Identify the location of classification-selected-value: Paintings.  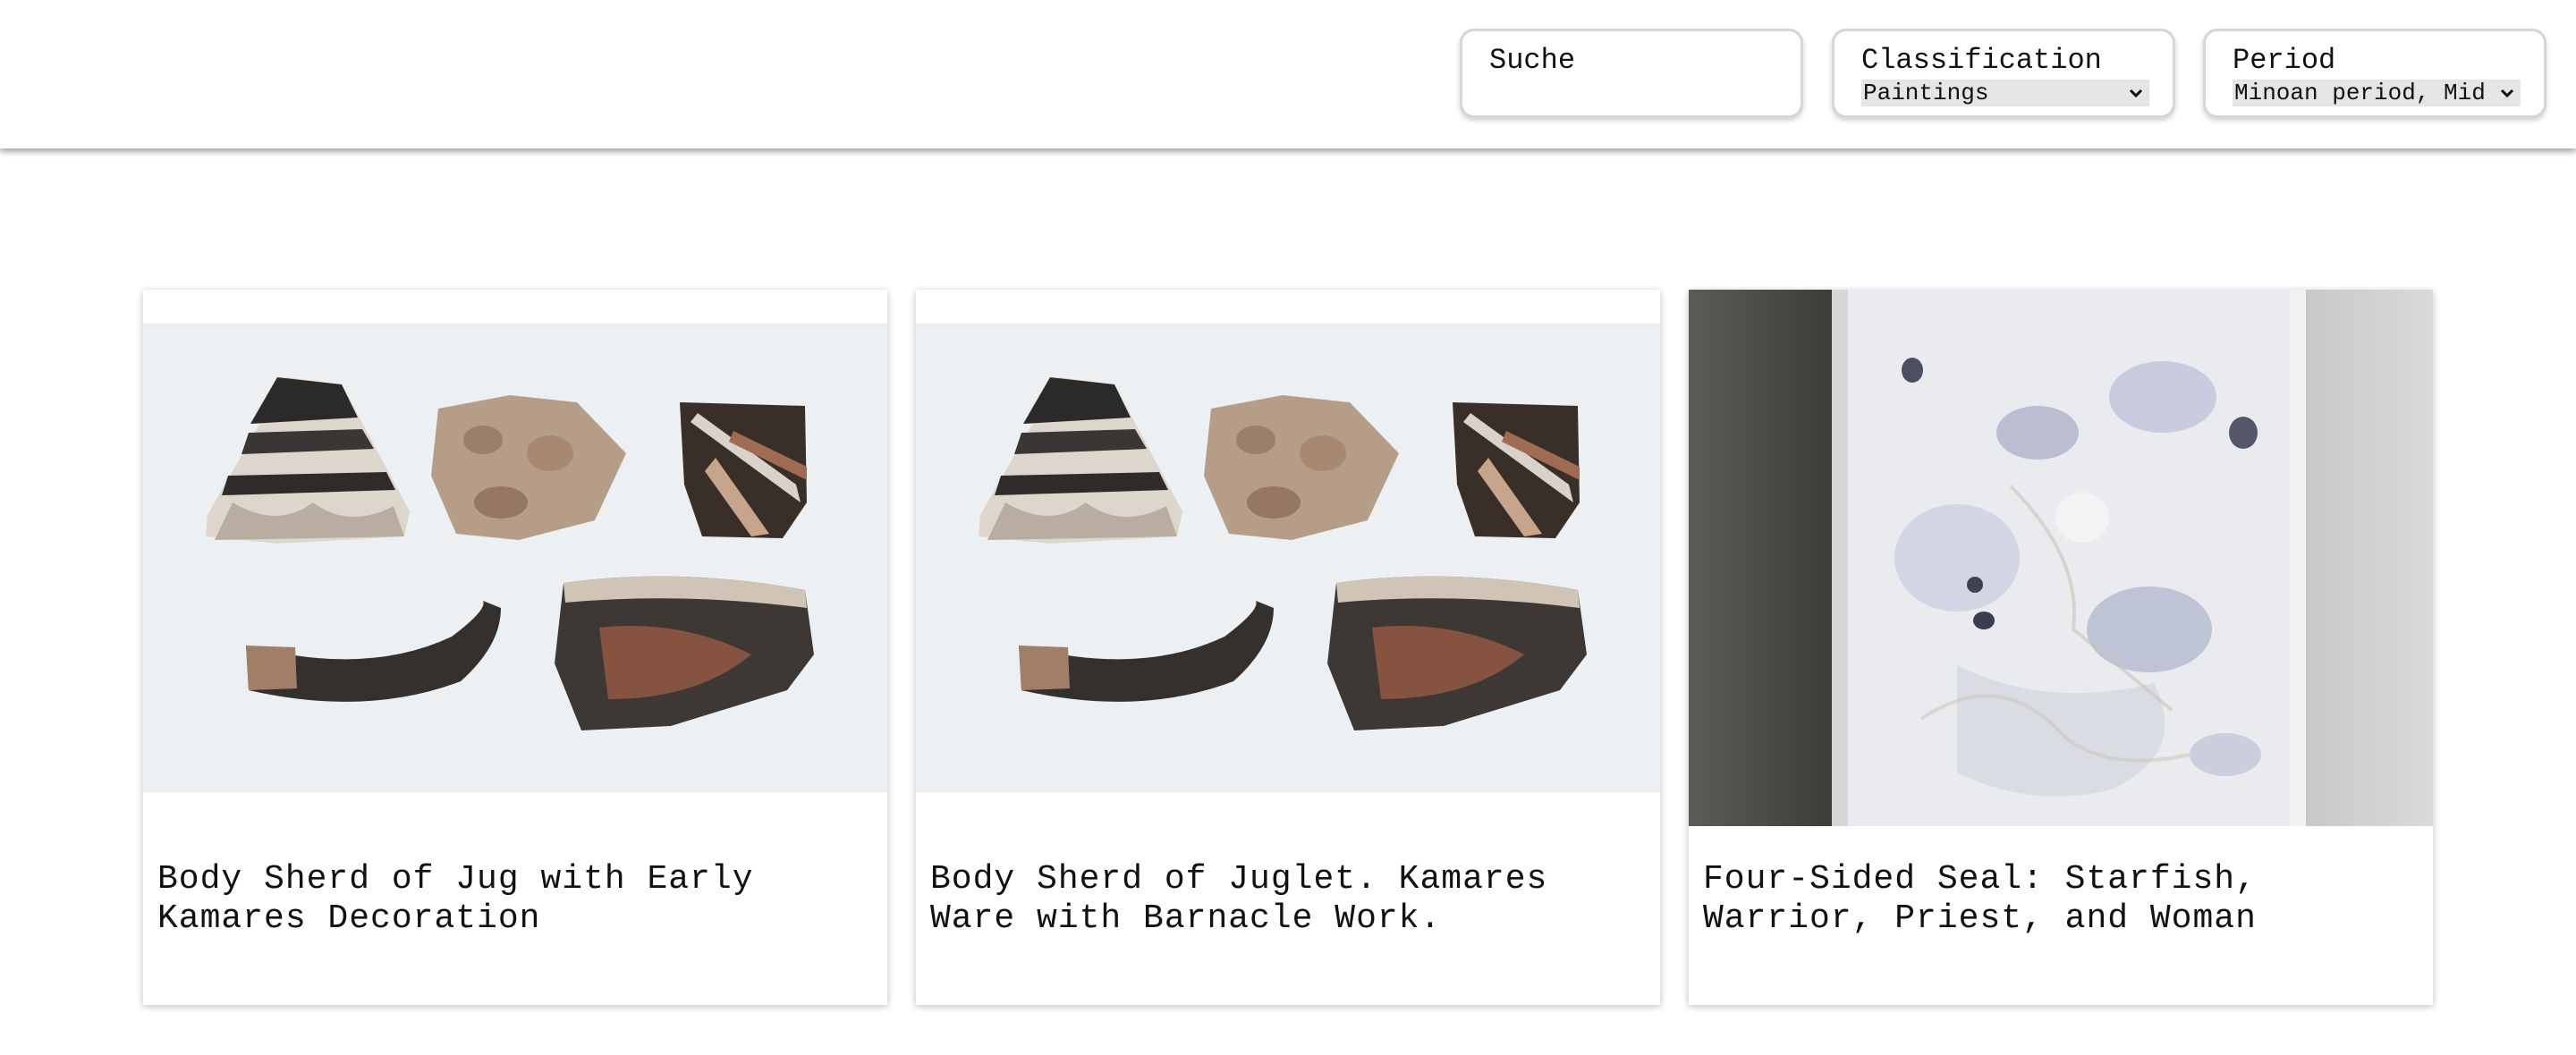
(1926, 93).